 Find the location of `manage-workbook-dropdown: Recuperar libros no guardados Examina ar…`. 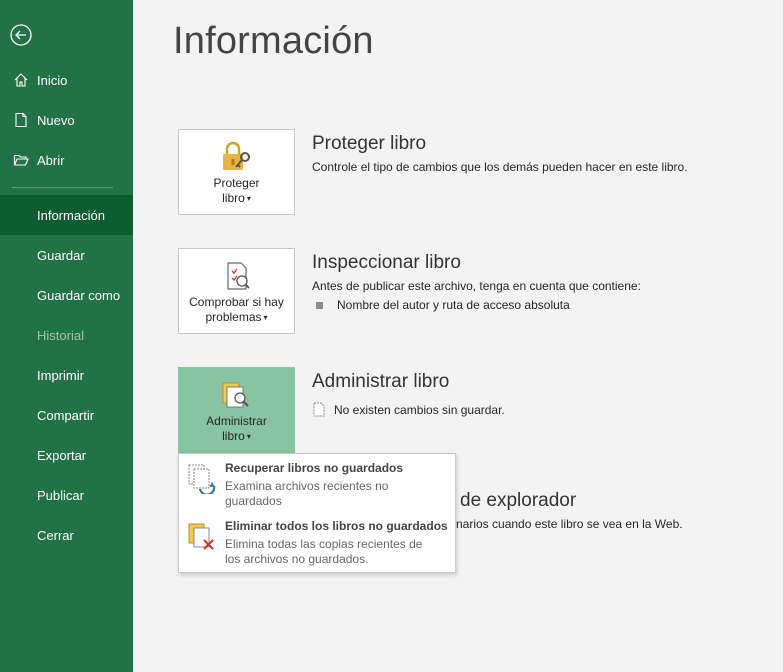

manage-workbook-dropdown: Recuperar libros no guardados Examina ar… is located at coordinates (317, 513).